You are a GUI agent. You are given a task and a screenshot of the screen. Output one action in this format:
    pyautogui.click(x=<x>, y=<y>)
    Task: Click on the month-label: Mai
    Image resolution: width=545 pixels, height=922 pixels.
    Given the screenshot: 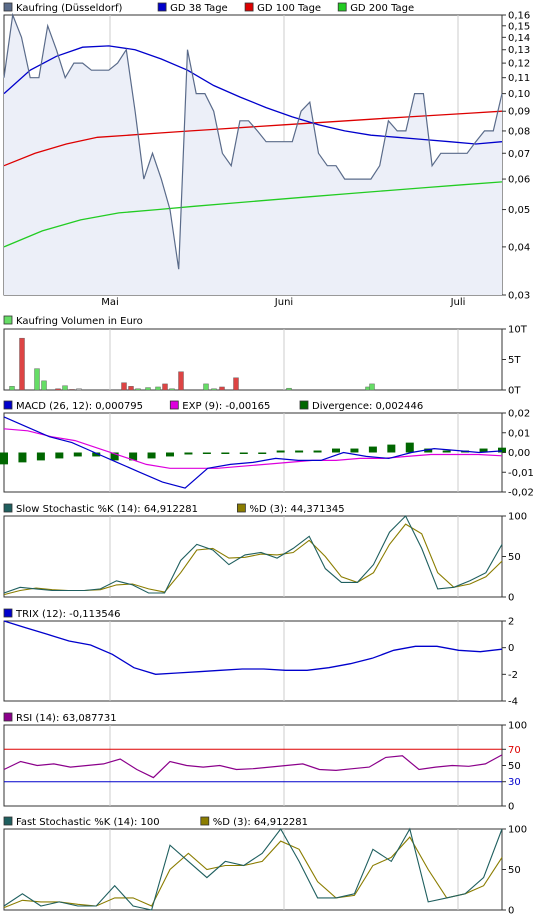 What is the action you would take?
    pyautogui.click(x=110, y=302)
    